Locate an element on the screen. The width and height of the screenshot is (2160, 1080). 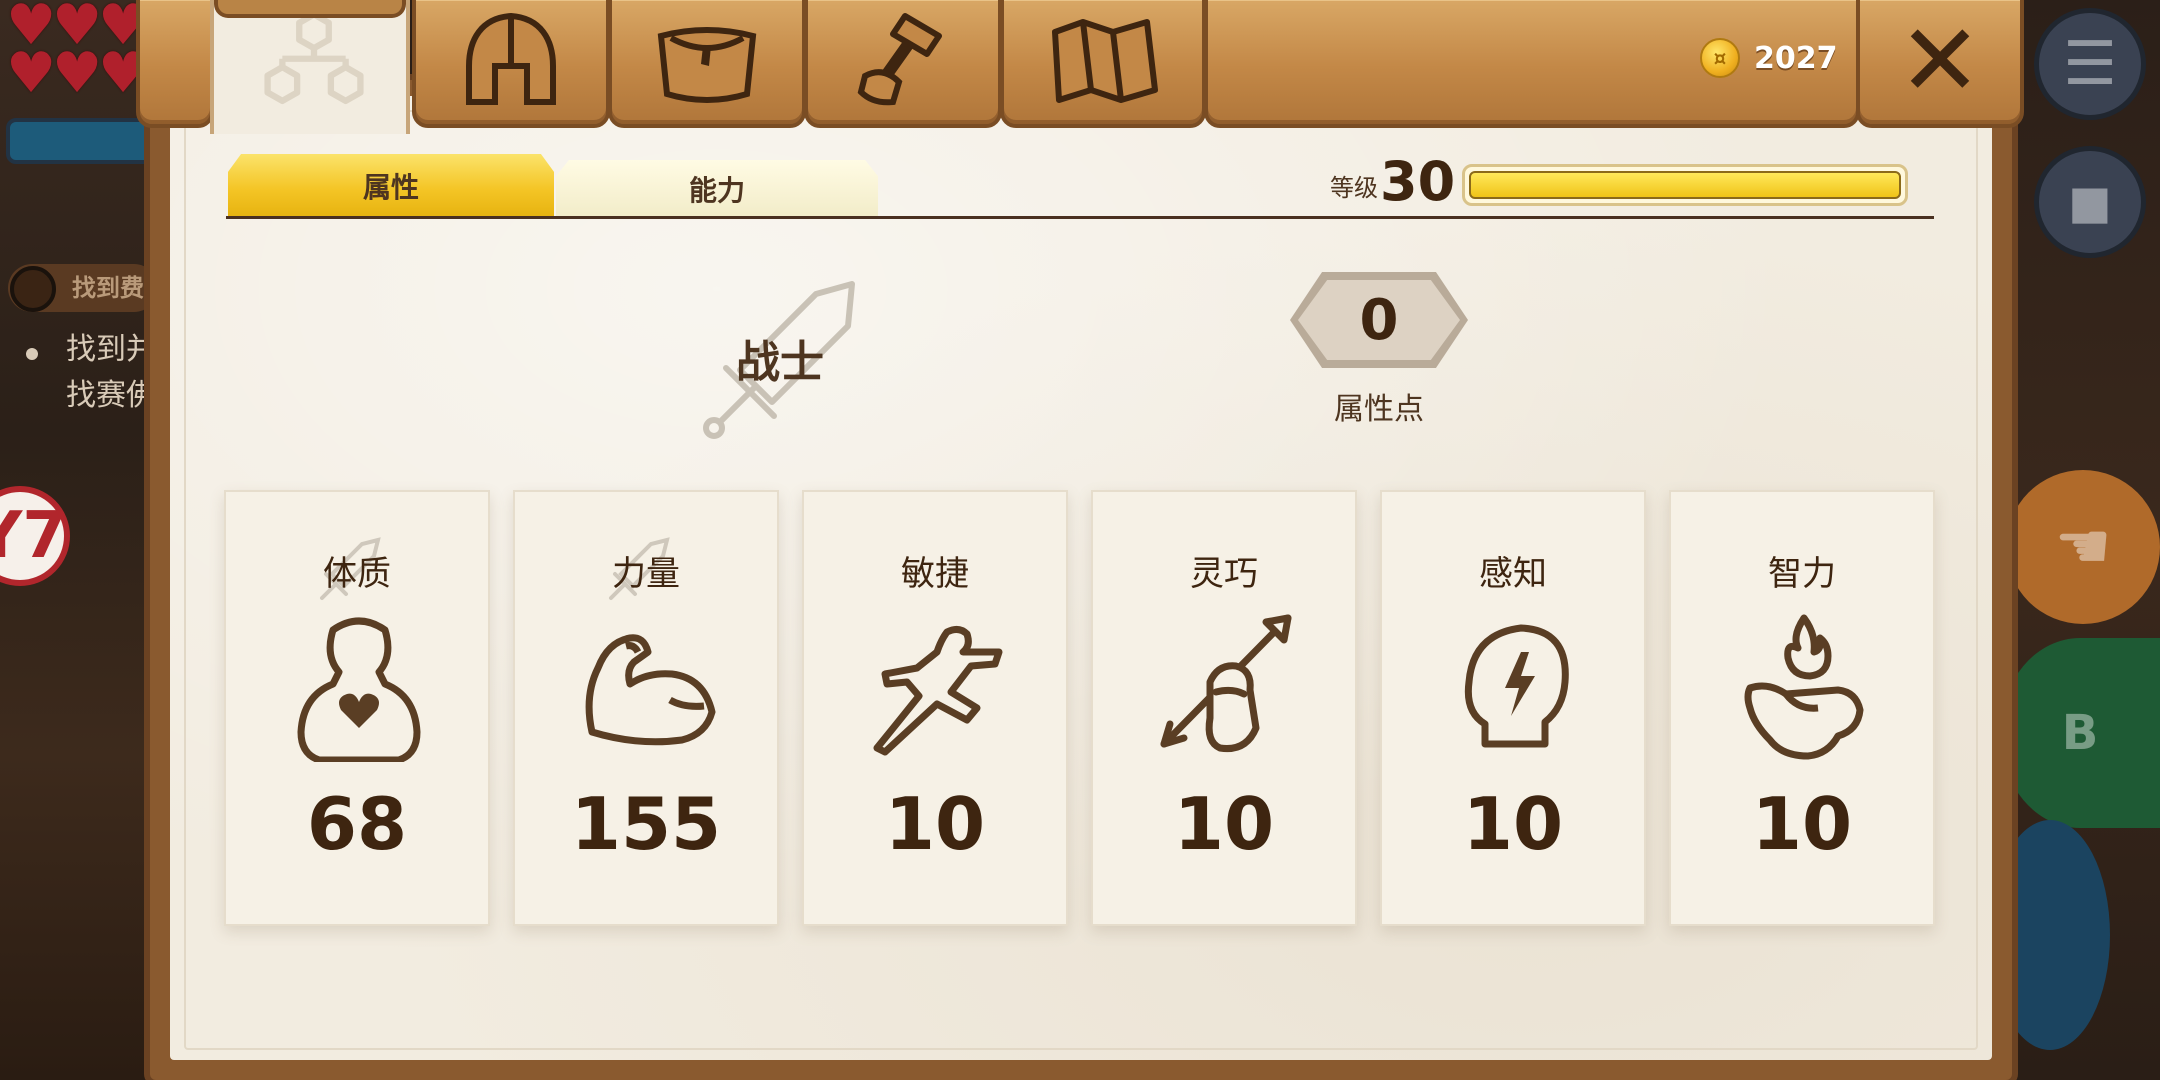
level-value: 30 is located at coordinates (1418, 181).